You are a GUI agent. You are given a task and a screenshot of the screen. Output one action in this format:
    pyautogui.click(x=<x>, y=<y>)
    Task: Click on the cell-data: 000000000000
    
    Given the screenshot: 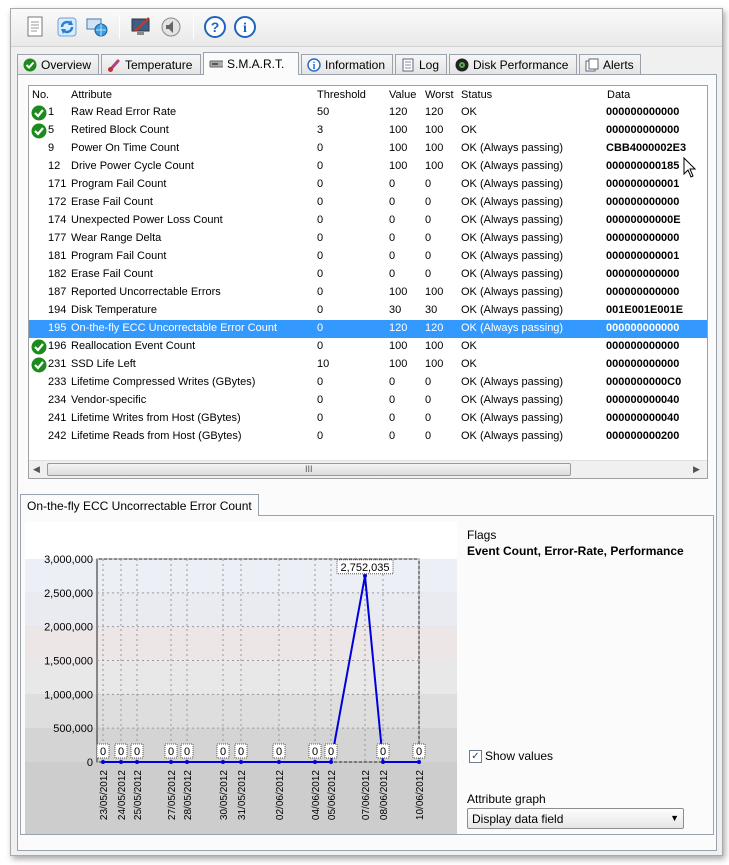 What is the action you would take?
    pyautogui.click(x=643, y=328)
    